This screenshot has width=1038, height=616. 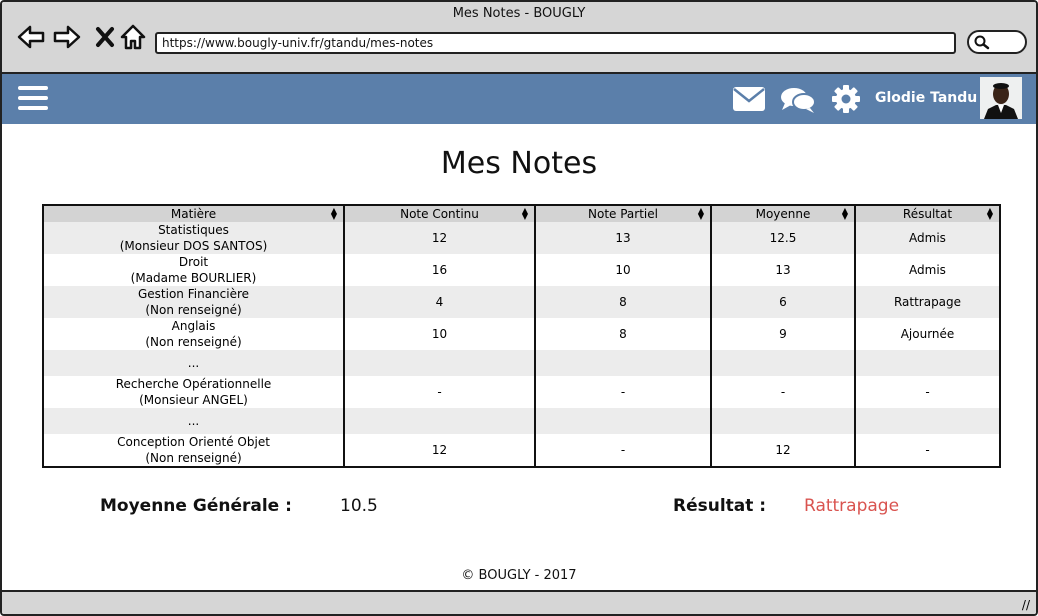 I want to click on column-header-moyenne: Moyenne ▲ ▼, so click(x=782, y=213).